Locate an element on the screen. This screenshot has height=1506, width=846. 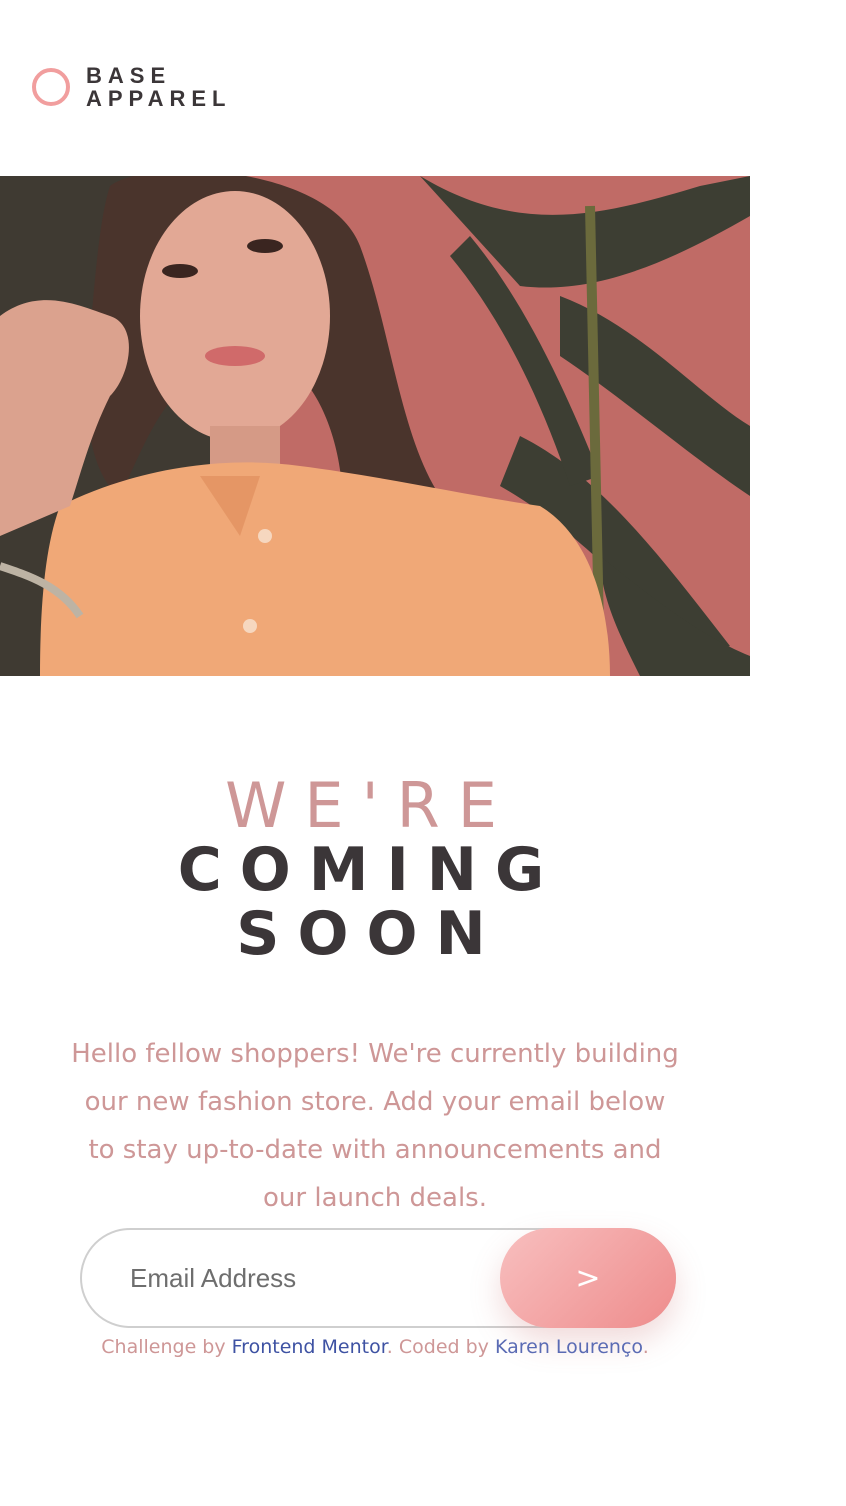
attribution-suffix: . is located at coordinates (645, 1347).